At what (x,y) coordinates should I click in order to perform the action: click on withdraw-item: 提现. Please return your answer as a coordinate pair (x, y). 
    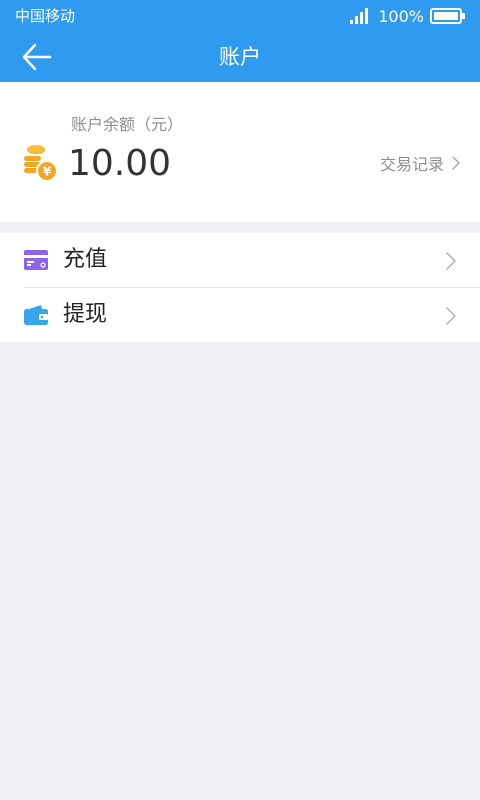
    Looking at the image, I should click on (240, 315).